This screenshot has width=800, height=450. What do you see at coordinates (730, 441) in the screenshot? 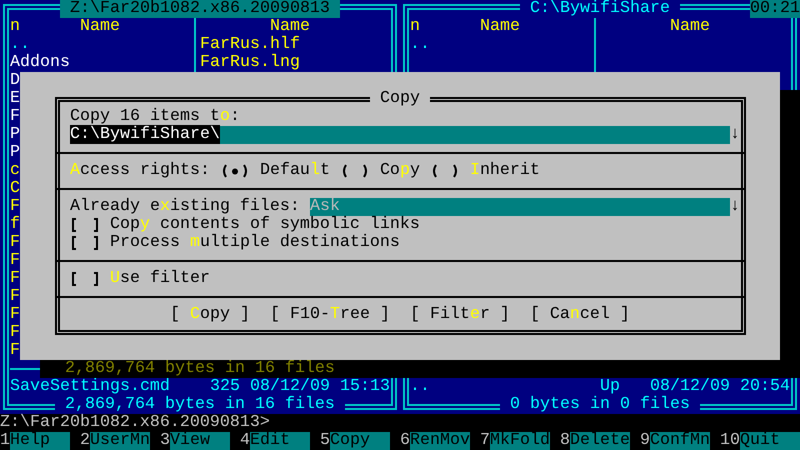
I see `key-number: 10` at bounding box center [730, 441].